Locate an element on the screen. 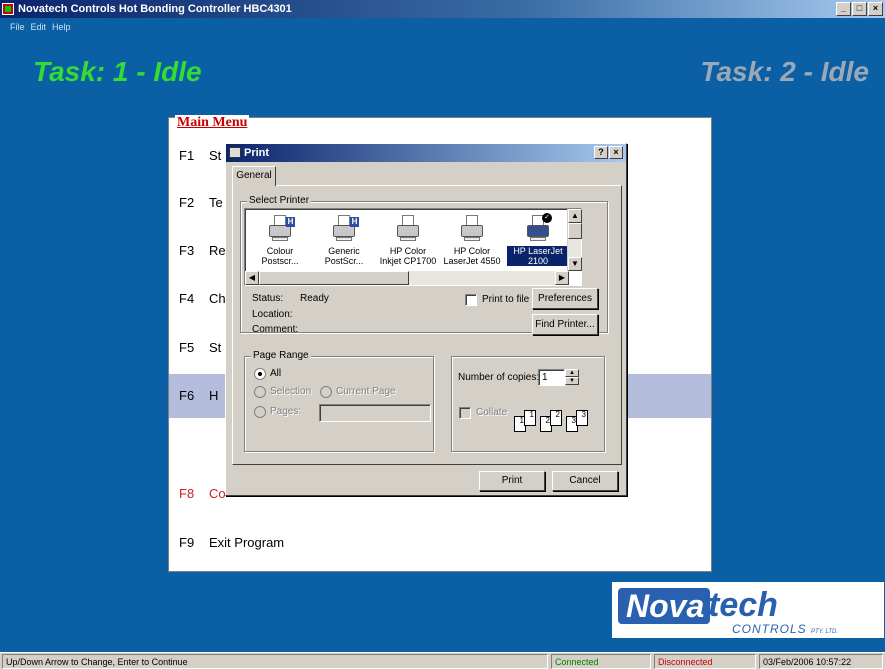 Image resolution: width=885 pixels, height=669 pixels. comment-label: Comment: is located at coordinates (275, 329).